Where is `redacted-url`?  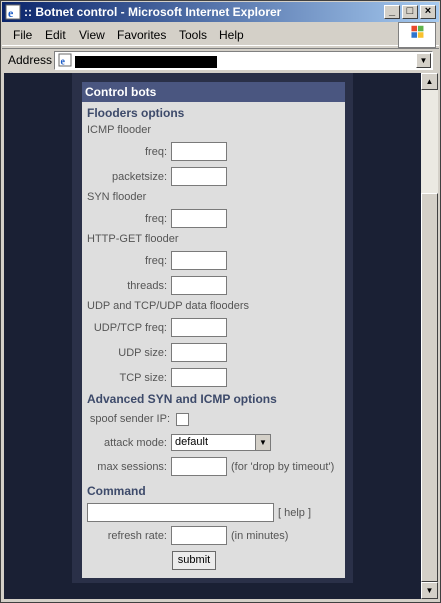
redacted-url is located at coordinates (146, 62).